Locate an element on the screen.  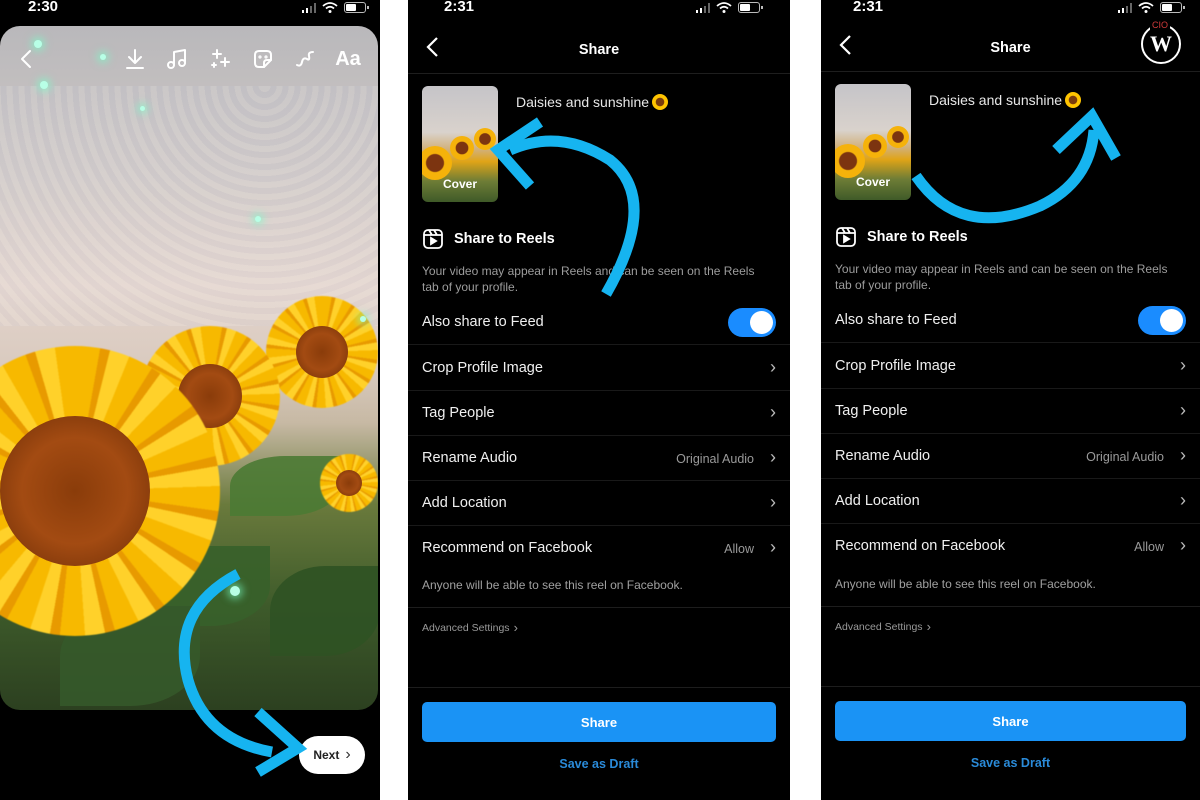
chevron-left-icon is located at coordinates (26, 59).